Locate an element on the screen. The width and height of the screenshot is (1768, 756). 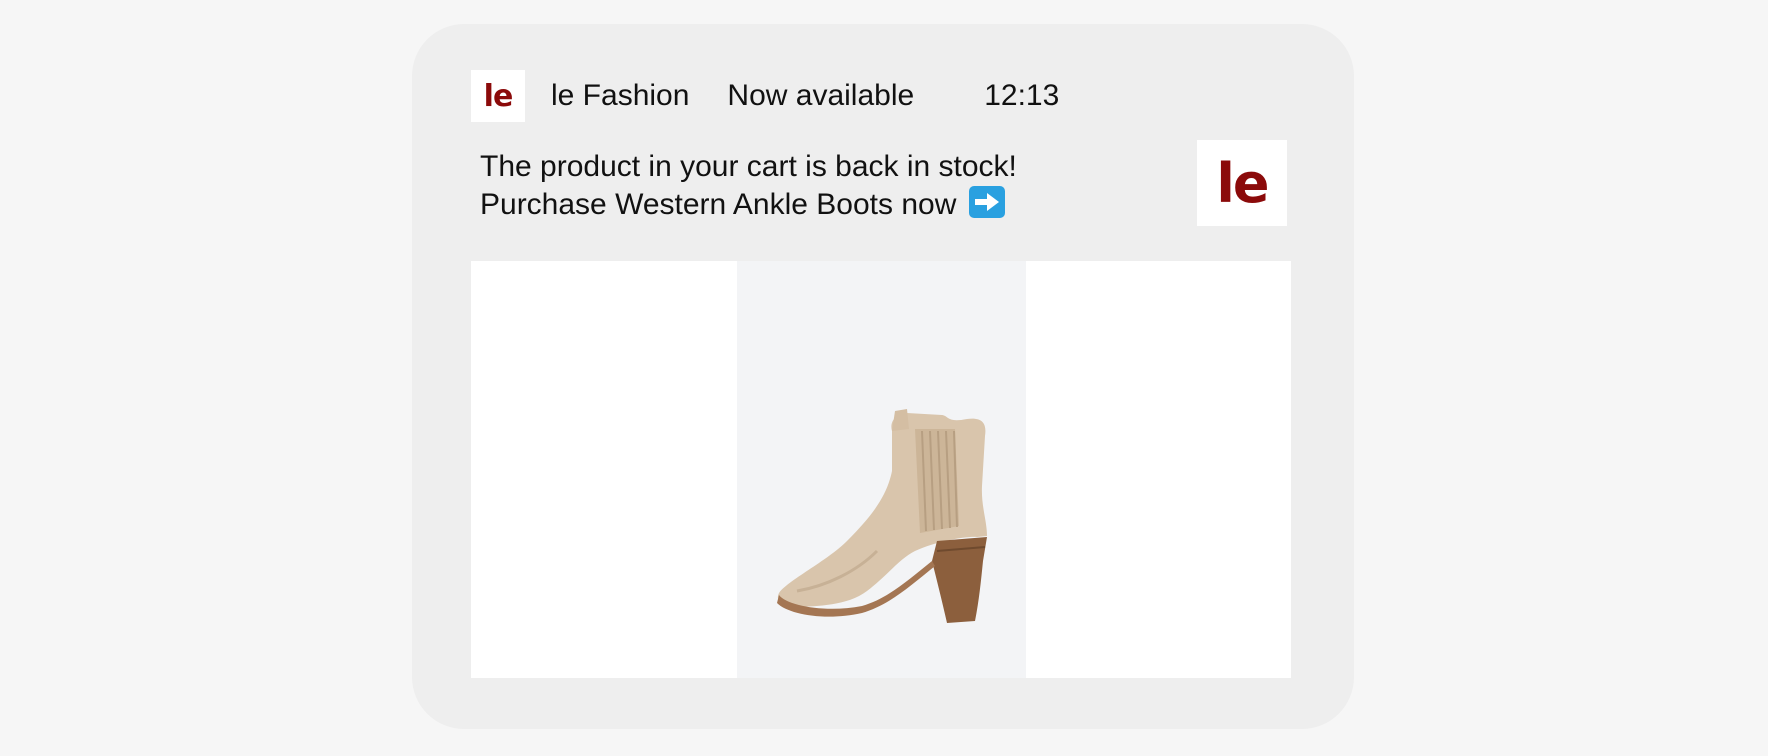
ankle-boot-icon is located at coordinates (882, 516).